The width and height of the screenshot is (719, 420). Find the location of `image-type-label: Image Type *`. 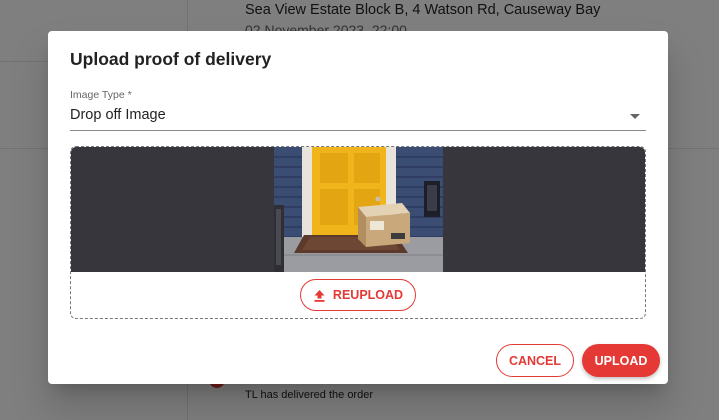

image-type-label: Image Type * is located at coordinates (101, 95).